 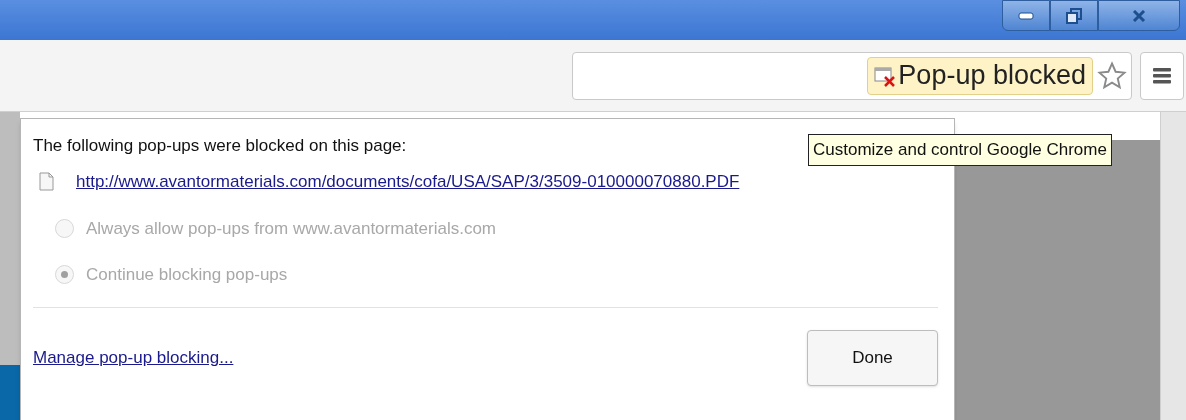 I want to click on done-button: Done, so click(x=872, y=358).